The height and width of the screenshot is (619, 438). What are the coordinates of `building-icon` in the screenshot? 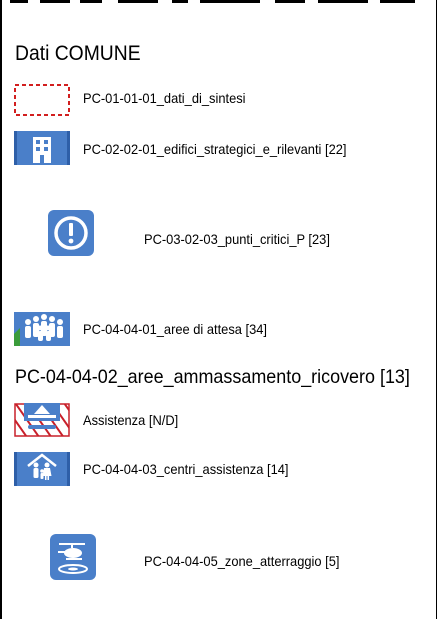 It's located at (42, 150).